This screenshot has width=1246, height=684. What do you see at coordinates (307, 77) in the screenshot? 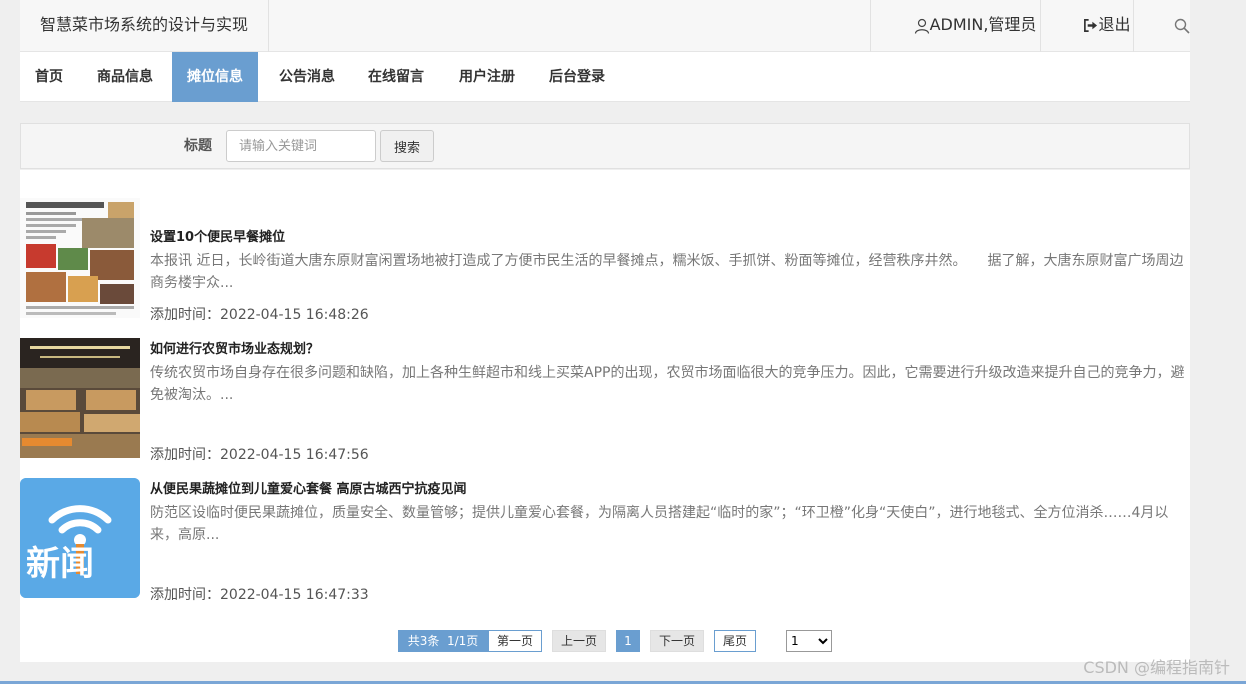
I see `nav-item-announcements: 公告消息` at bounding box center [307, 77].